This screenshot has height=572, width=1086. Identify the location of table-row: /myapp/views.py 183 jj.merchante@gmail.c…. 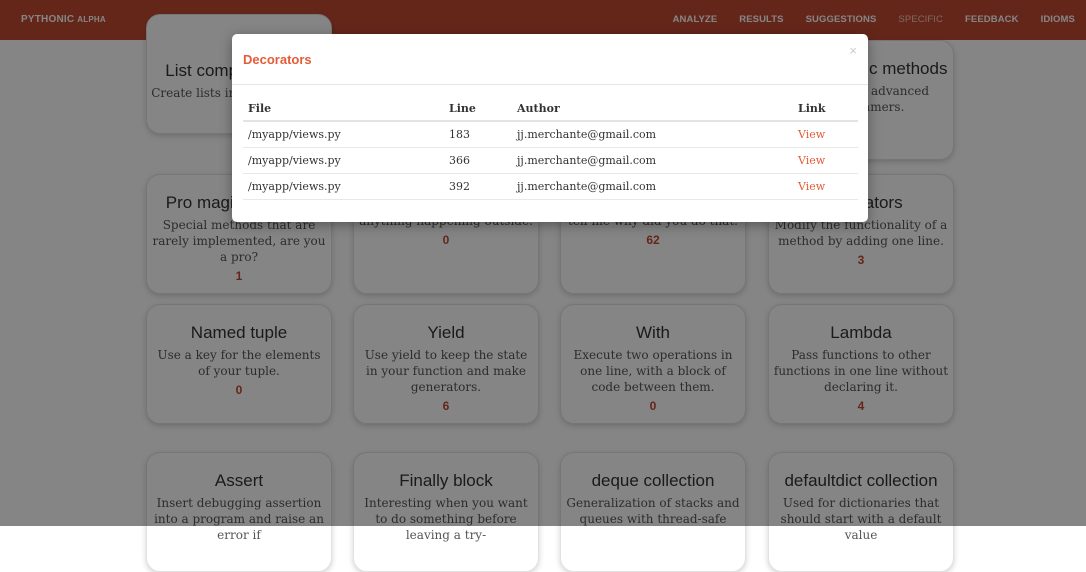
(550, 134).